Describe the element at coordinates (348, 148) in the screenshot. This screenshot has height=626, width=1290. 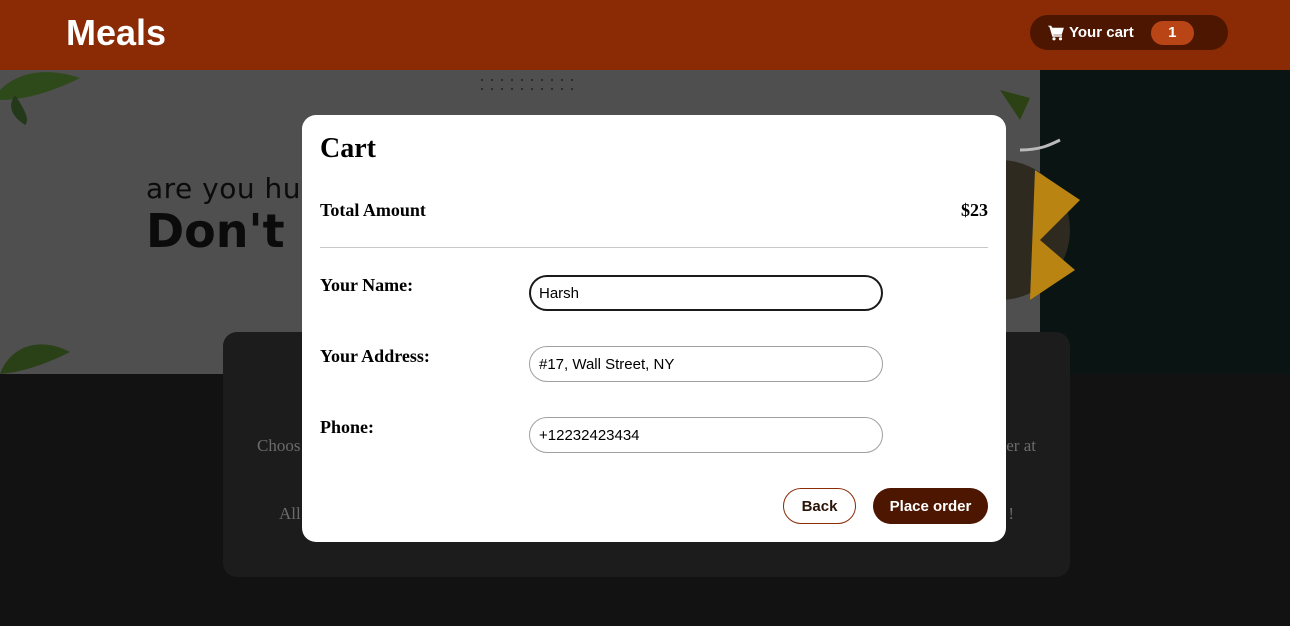
I see `modal-title: Cart` at that location.